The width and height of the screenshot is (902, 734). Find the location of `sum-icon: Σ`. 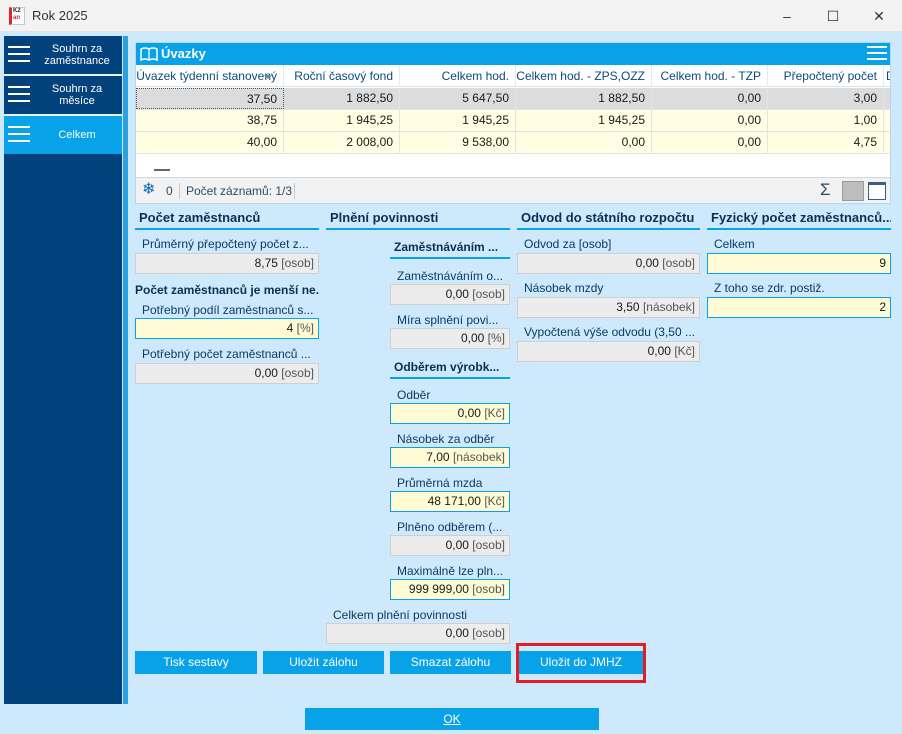

sum-icon: Σ is located at coordinates (825, 190).